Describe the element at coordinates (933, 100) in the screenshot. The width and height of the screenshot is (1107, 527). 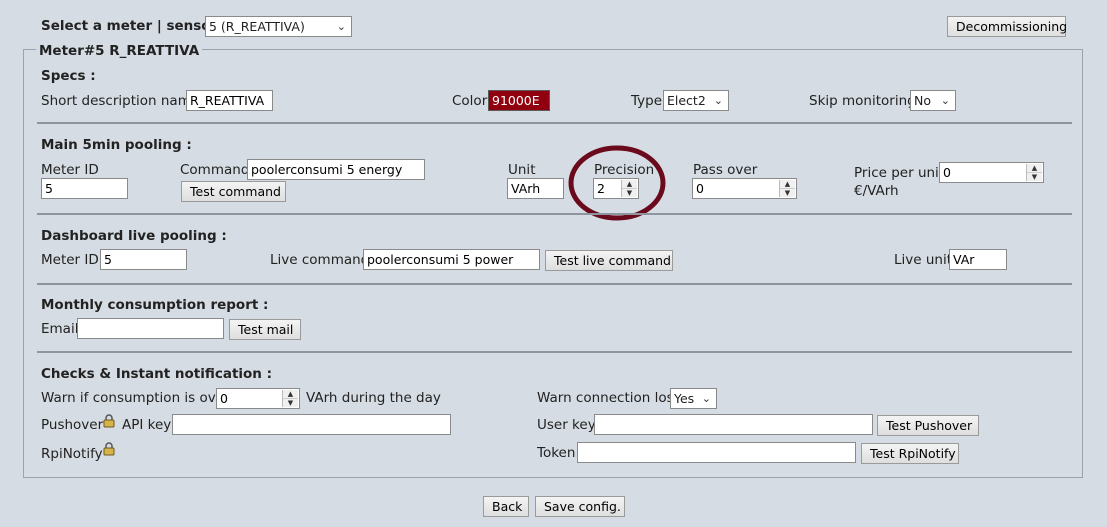
I see `skip-monitoring-select: No ⌄` at that location.